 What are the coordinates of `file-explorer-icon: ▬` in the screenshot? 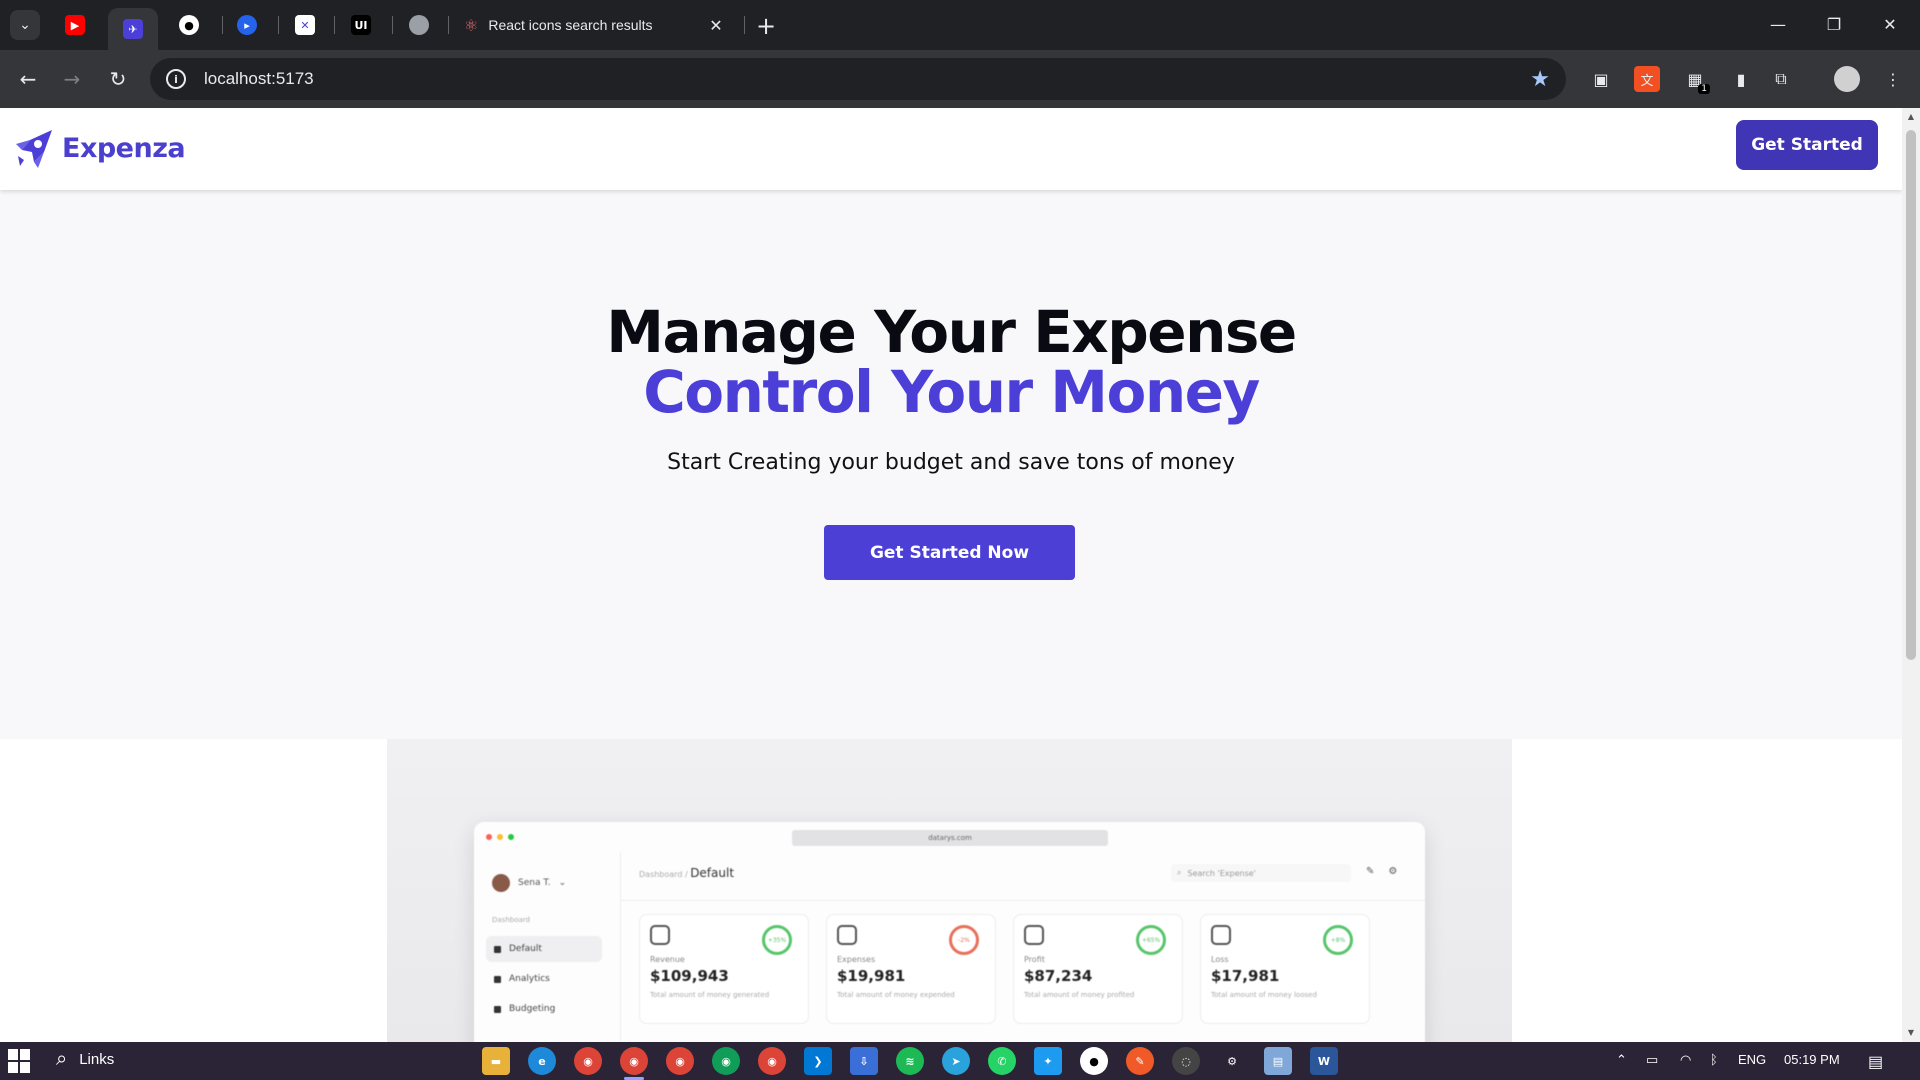 It's located at (496, 1061).